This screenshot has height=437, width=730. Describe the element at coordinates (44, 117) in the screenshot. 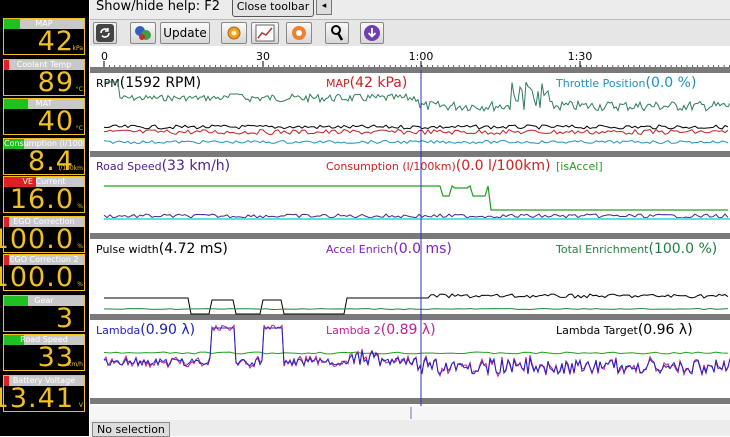

I see `gauge-2: MAT 40 °C` at that location.